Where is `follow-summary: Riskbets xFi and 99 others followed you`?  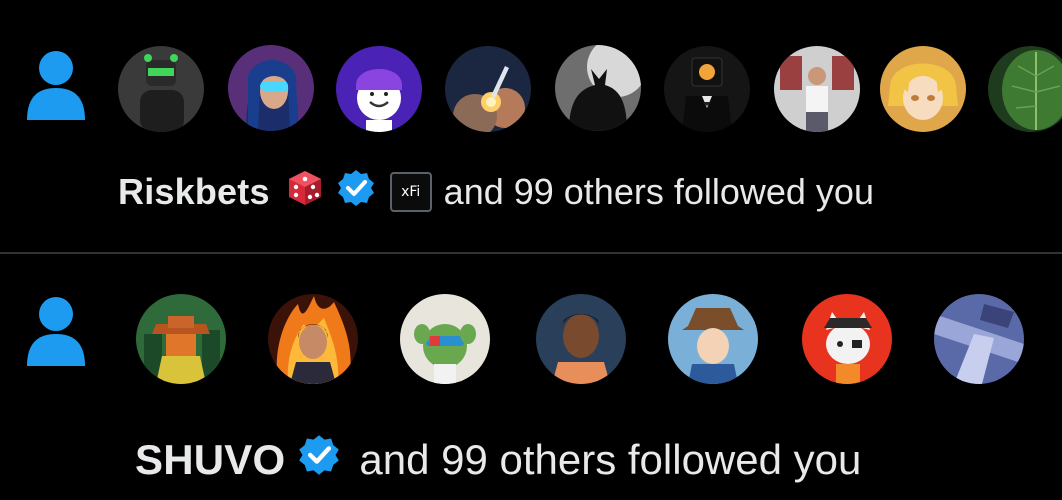 follow-summary: Riskbets xFi and 99 others followed you is located at coordinates (496, 192).